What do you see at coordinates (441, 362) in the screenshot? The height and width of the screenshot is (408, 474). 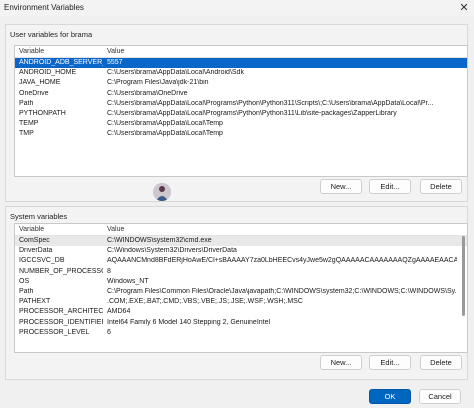 I see `system-delete-button: Delete` at bounding box center [441, 362].